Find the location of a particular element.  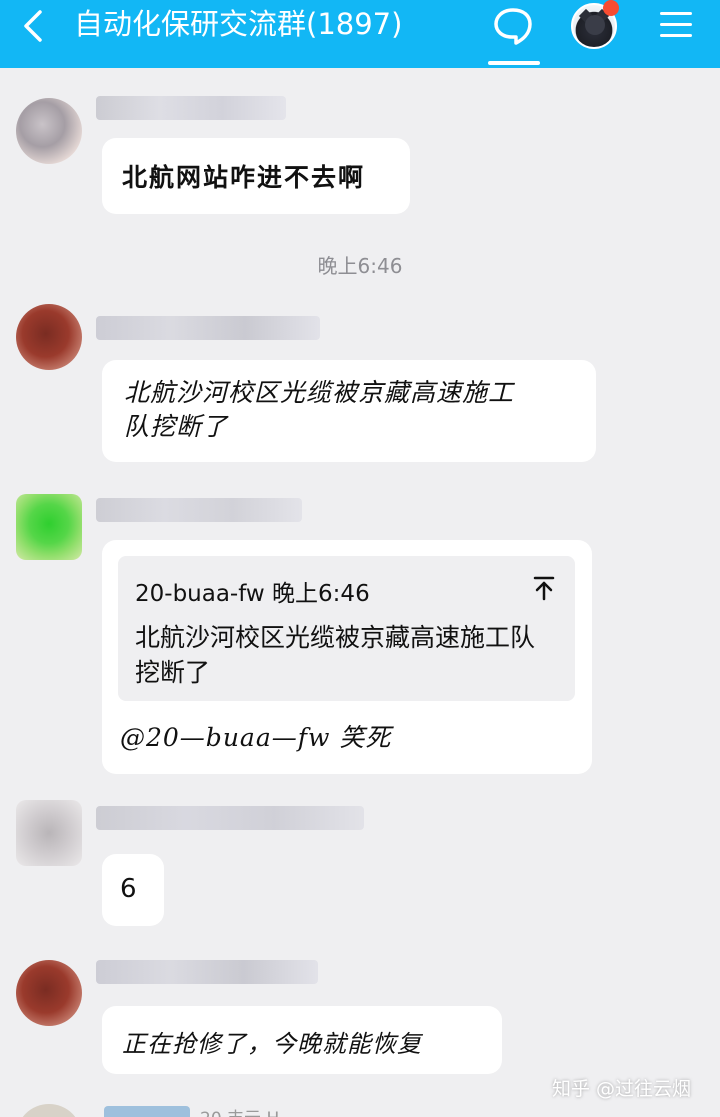

quoted-author: 20-buaa-fw is located at coordinates (200, 594).